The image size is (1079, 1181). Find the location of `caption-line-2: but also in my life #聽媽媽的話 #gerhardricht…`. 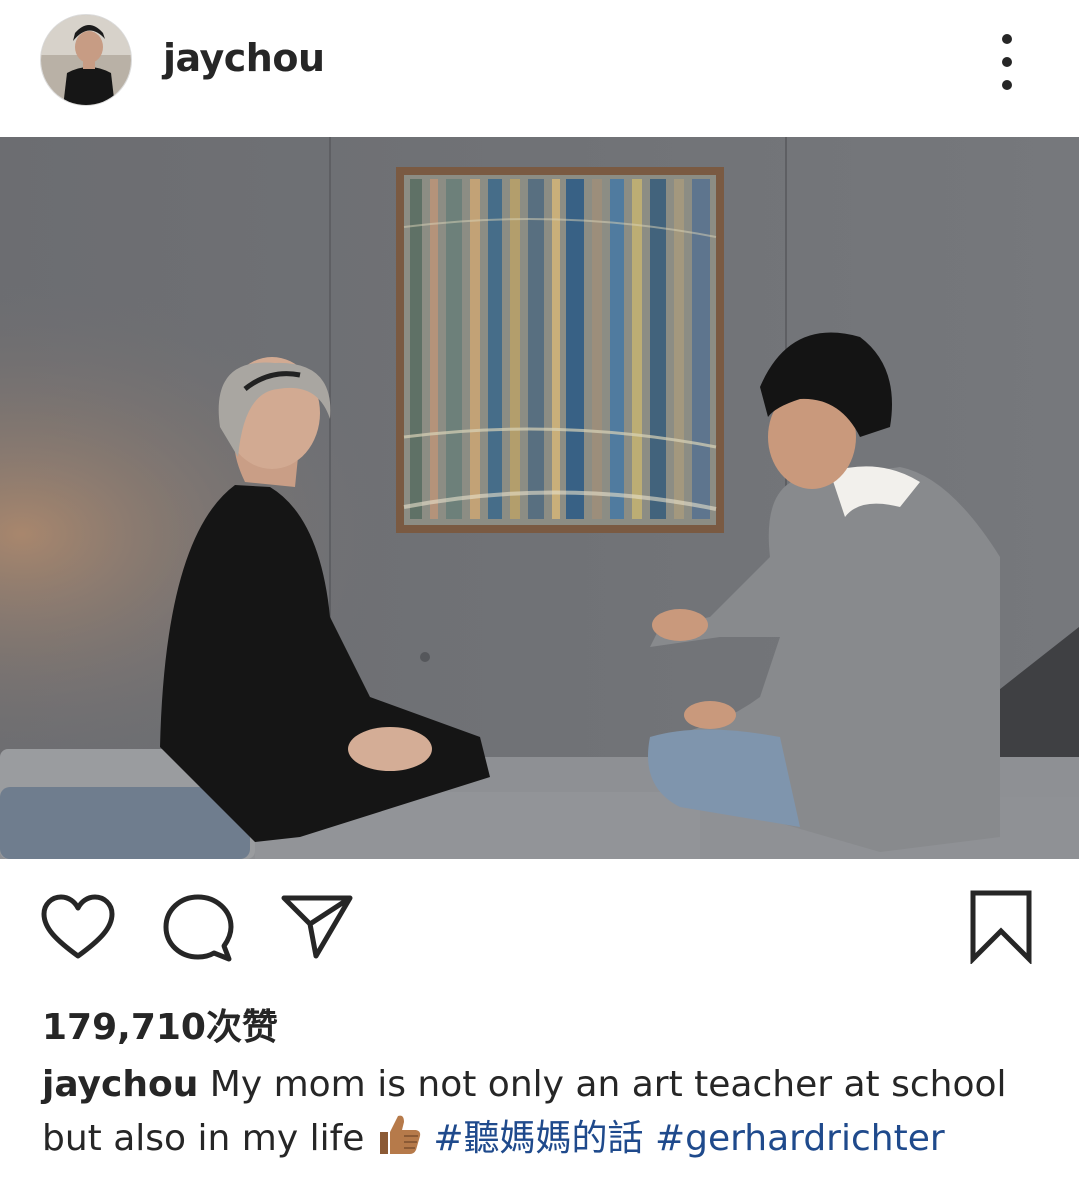

caption-line-2: but also in my life #聽媽媽的話 #gerhardricht… is located at coordinates (547, 1142).